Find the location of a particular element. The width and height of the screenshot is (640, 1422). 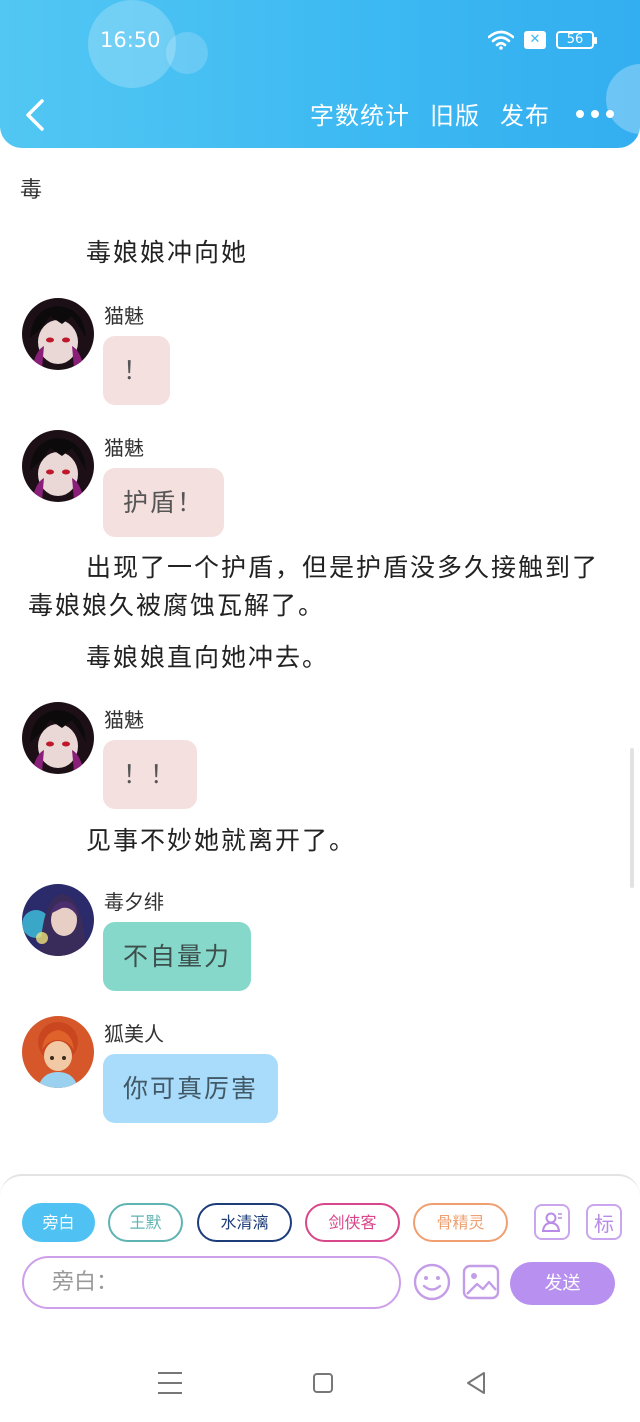

character-chip: 王默 is located at coordinates (145, 1222).